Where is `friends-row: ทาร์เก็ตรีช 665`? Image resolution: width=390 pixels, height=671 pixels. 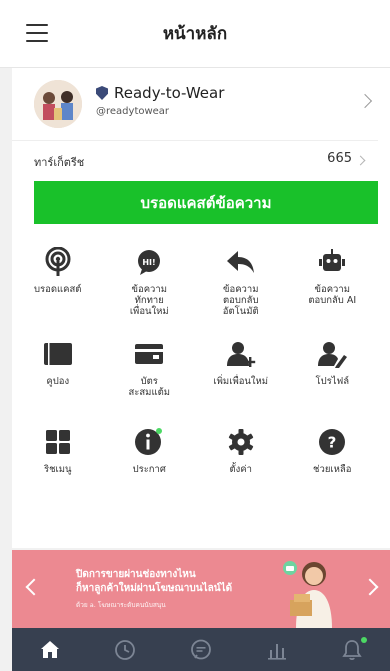
friends-row: ทาร์เก็ตรีช 665 is located at coordinates (195, 158).